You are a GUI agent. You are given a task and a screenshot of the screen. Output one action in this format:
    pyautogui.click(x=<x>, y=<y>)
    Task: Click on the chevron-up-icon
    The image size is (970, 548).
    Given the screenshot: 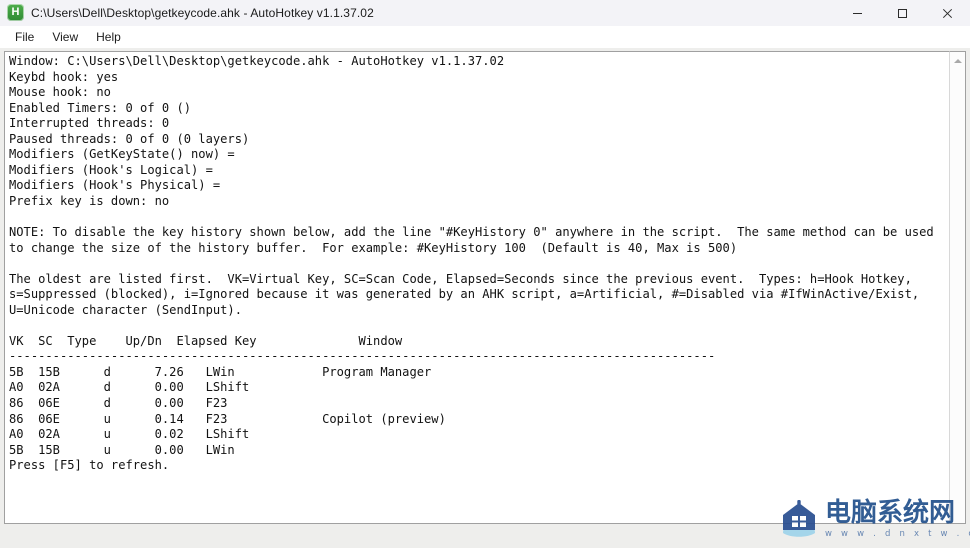 What is the action you would take?
    pyautogui.click(x=957, y=60)
    